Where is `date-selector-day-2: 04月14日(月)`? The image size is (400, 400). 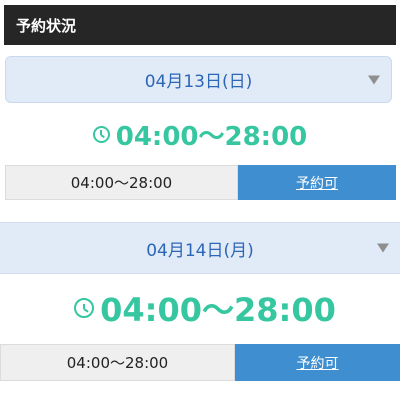 date-selector-day-2: 04月14日(月) is located at coordinates (200, 248).